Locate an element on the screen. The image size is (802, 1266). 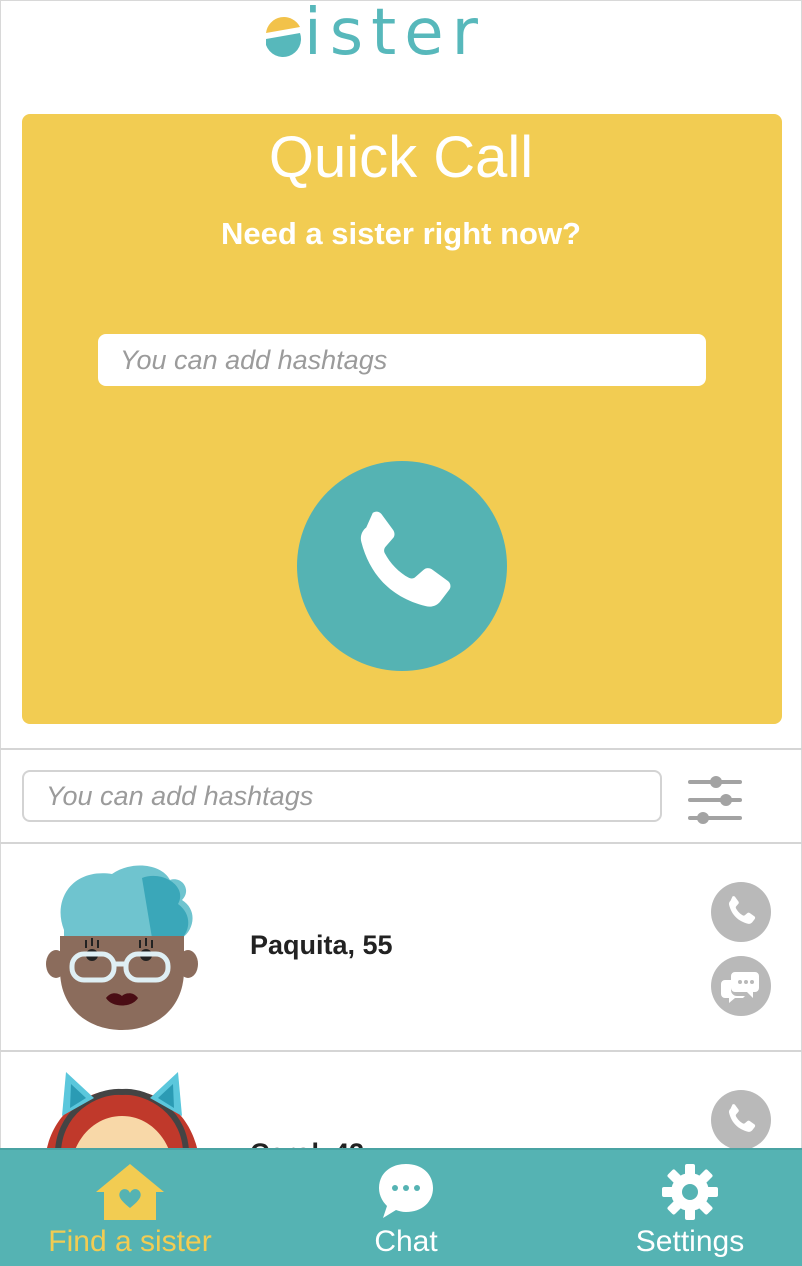
quick-call-title: Quick Call is located at coordinates (401, 157).